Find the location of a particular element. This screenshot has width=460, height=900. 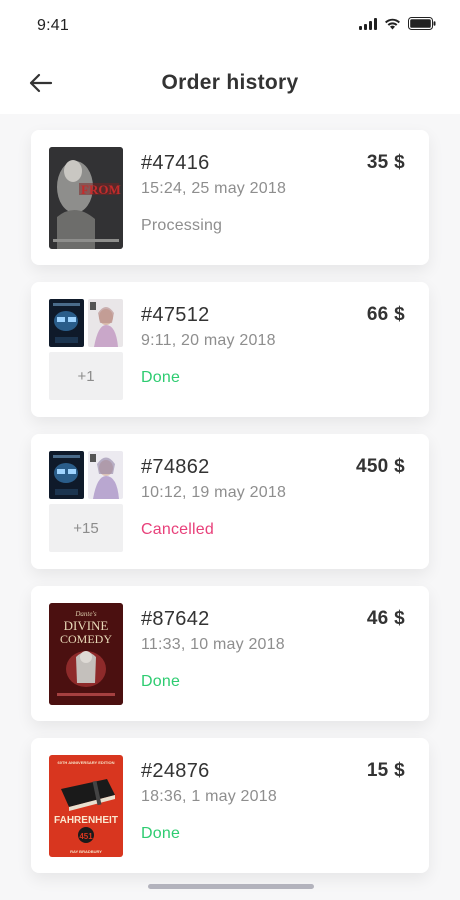

order-thumbnail: FROM HELL is located at coordinates (86, 198).